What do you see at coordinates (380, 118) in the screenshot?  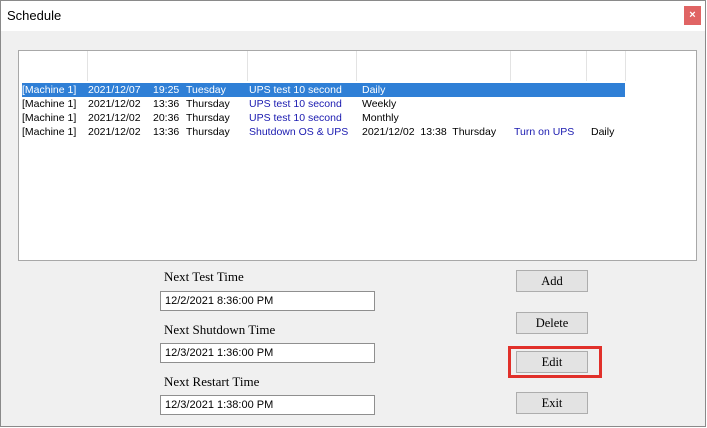 I see `repeat-cell: Monthly` at bounding box center [380, 118].